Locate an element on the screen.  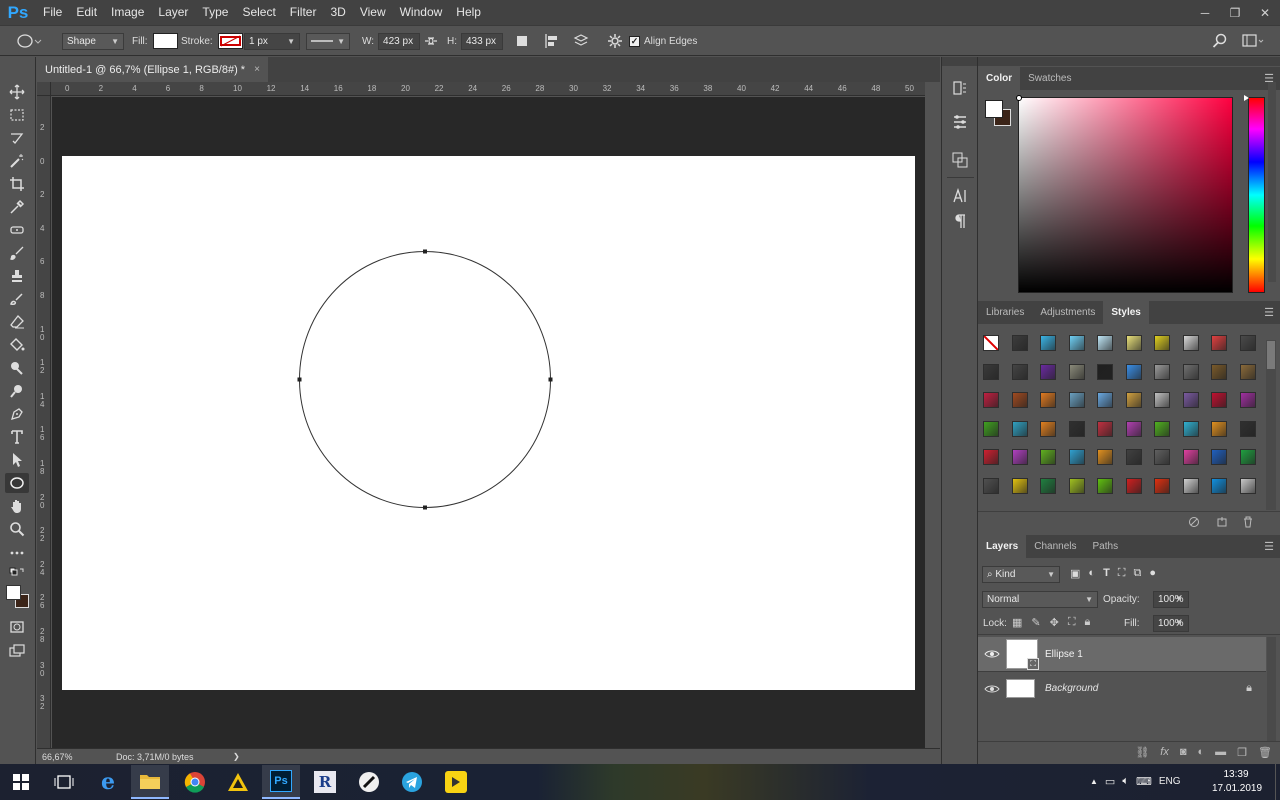
anchor-point-top is located at coordinates (425, 251).